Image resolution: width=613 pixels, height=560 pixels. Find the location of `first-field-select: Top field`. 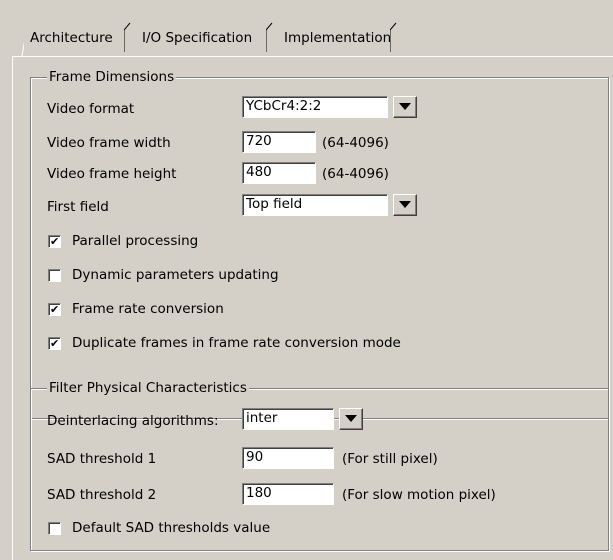

first-field-select: Top field is located at coordinates (315, 205).